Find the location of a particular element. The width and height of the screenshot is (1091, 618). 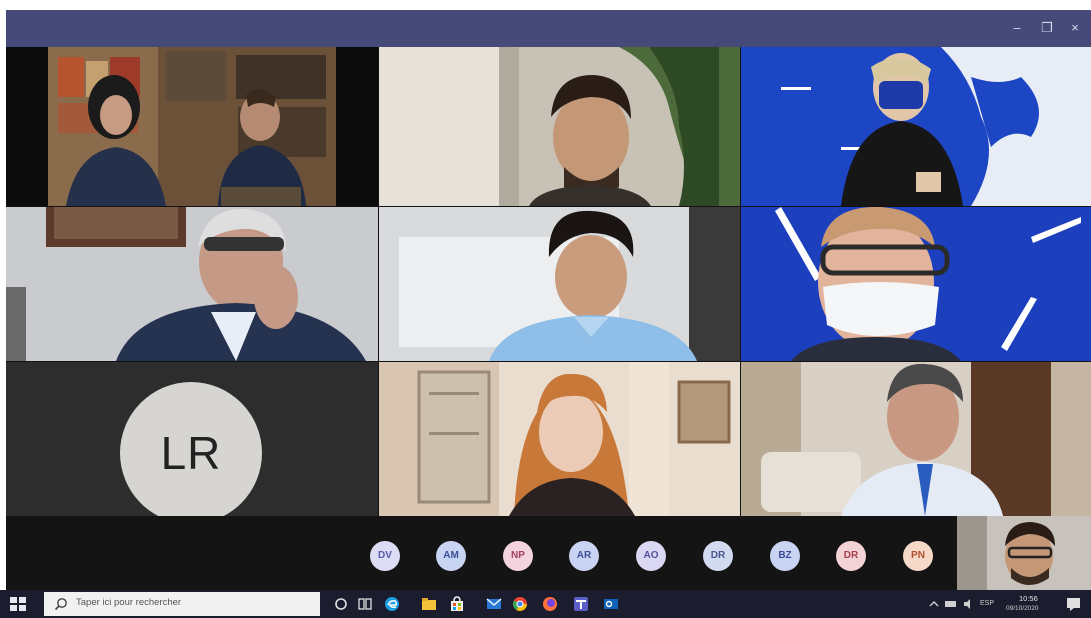

participant-bubble-dv: DV is located at coordinates (385, 556).